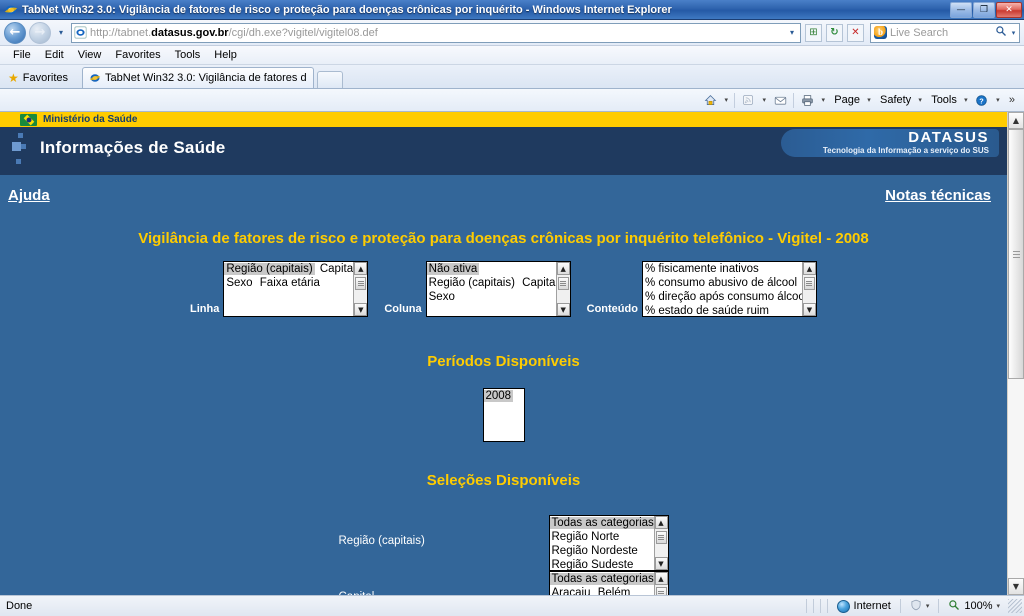  I want to click on tab-favicon-icon, so click(95, 78).